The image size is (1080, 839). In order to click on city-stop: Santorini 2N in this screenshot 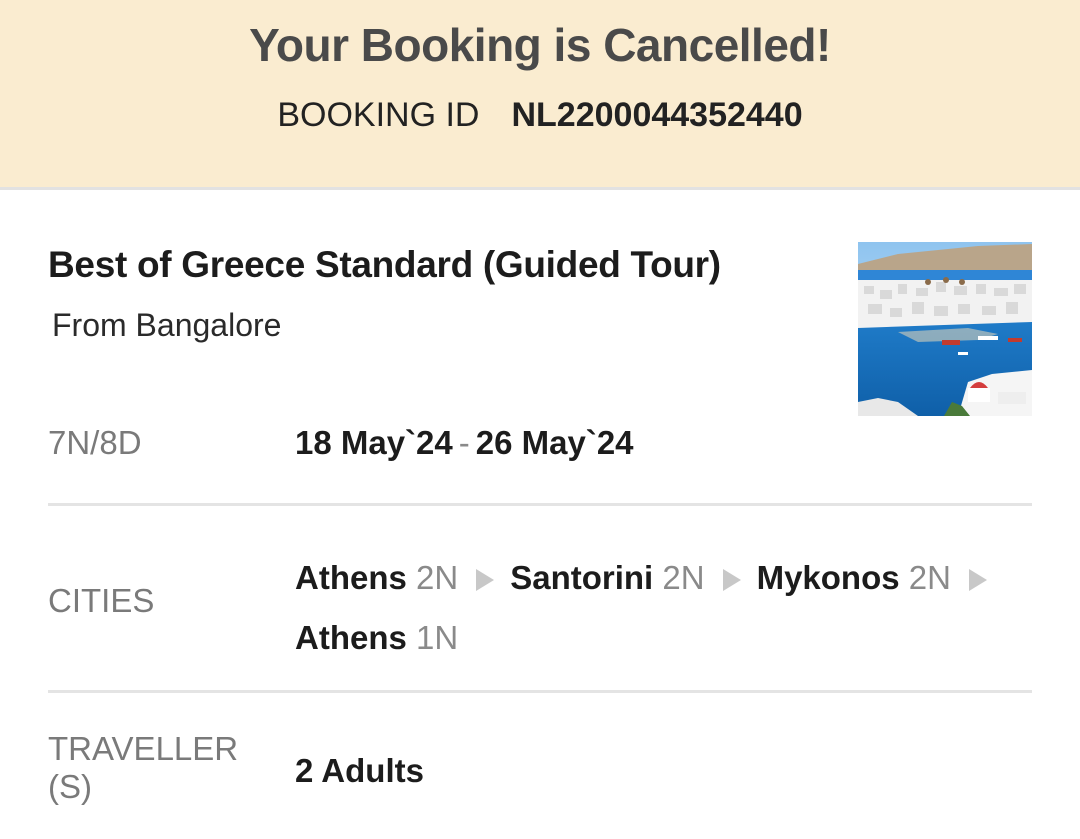, I will do `click(633, 578)`.